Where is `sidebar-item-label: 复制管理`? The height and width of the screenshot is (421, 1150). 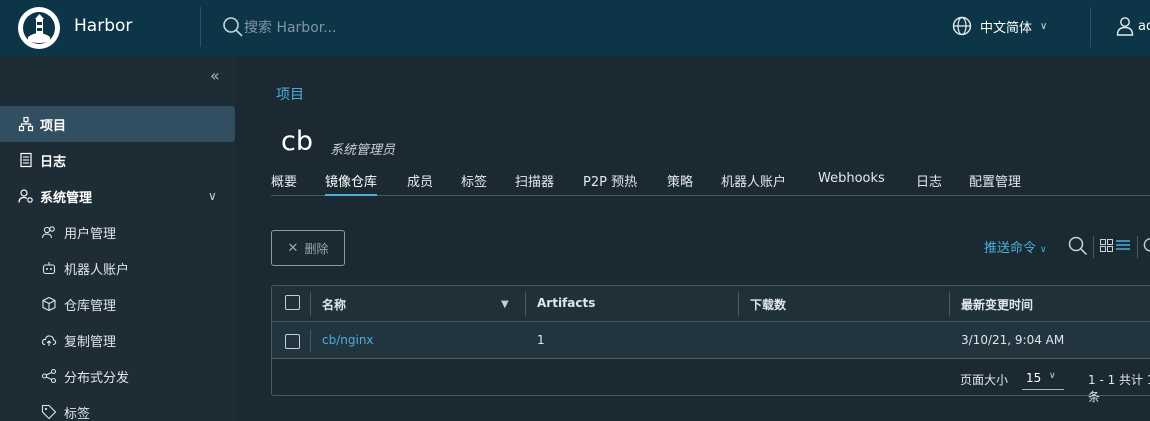
sidebar-item-label: 复制管理 is located at coordinates (90, 342).